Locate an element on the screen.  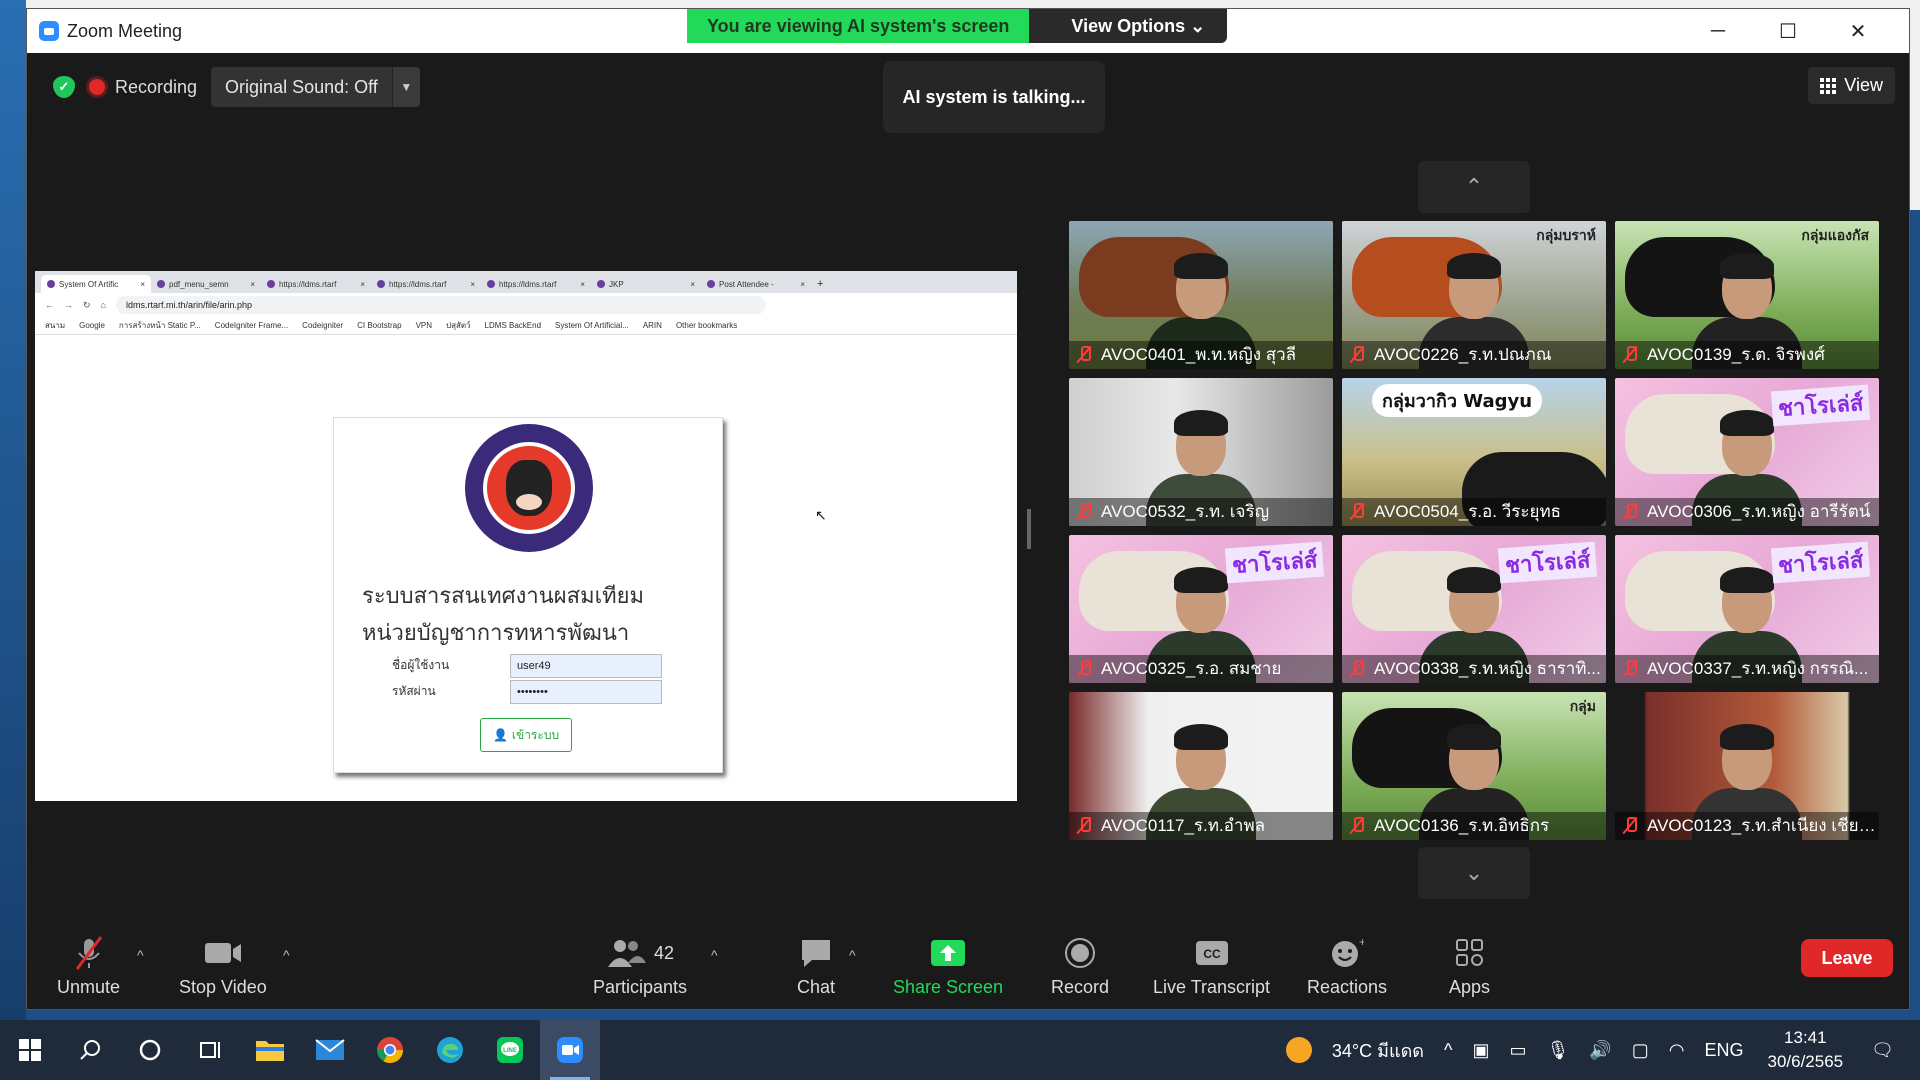
chat-options-caret: ^ is located at coordinates (852, 955).